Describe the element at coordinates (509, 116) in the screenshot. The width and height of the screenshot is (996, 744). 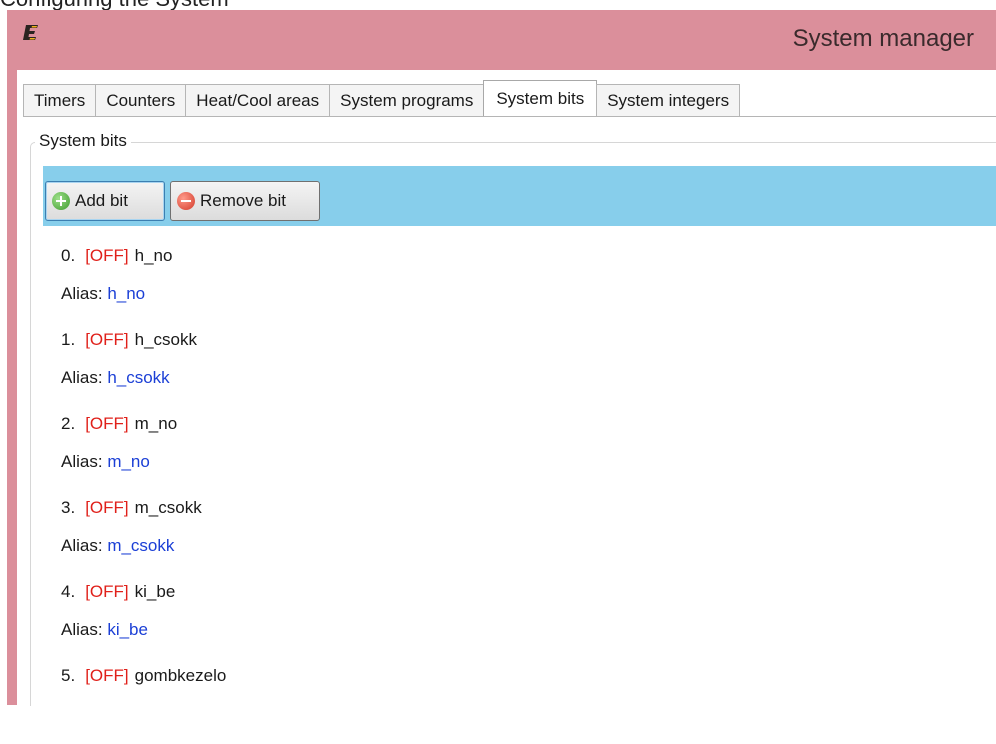
I see `tab-panel-border` at that location.